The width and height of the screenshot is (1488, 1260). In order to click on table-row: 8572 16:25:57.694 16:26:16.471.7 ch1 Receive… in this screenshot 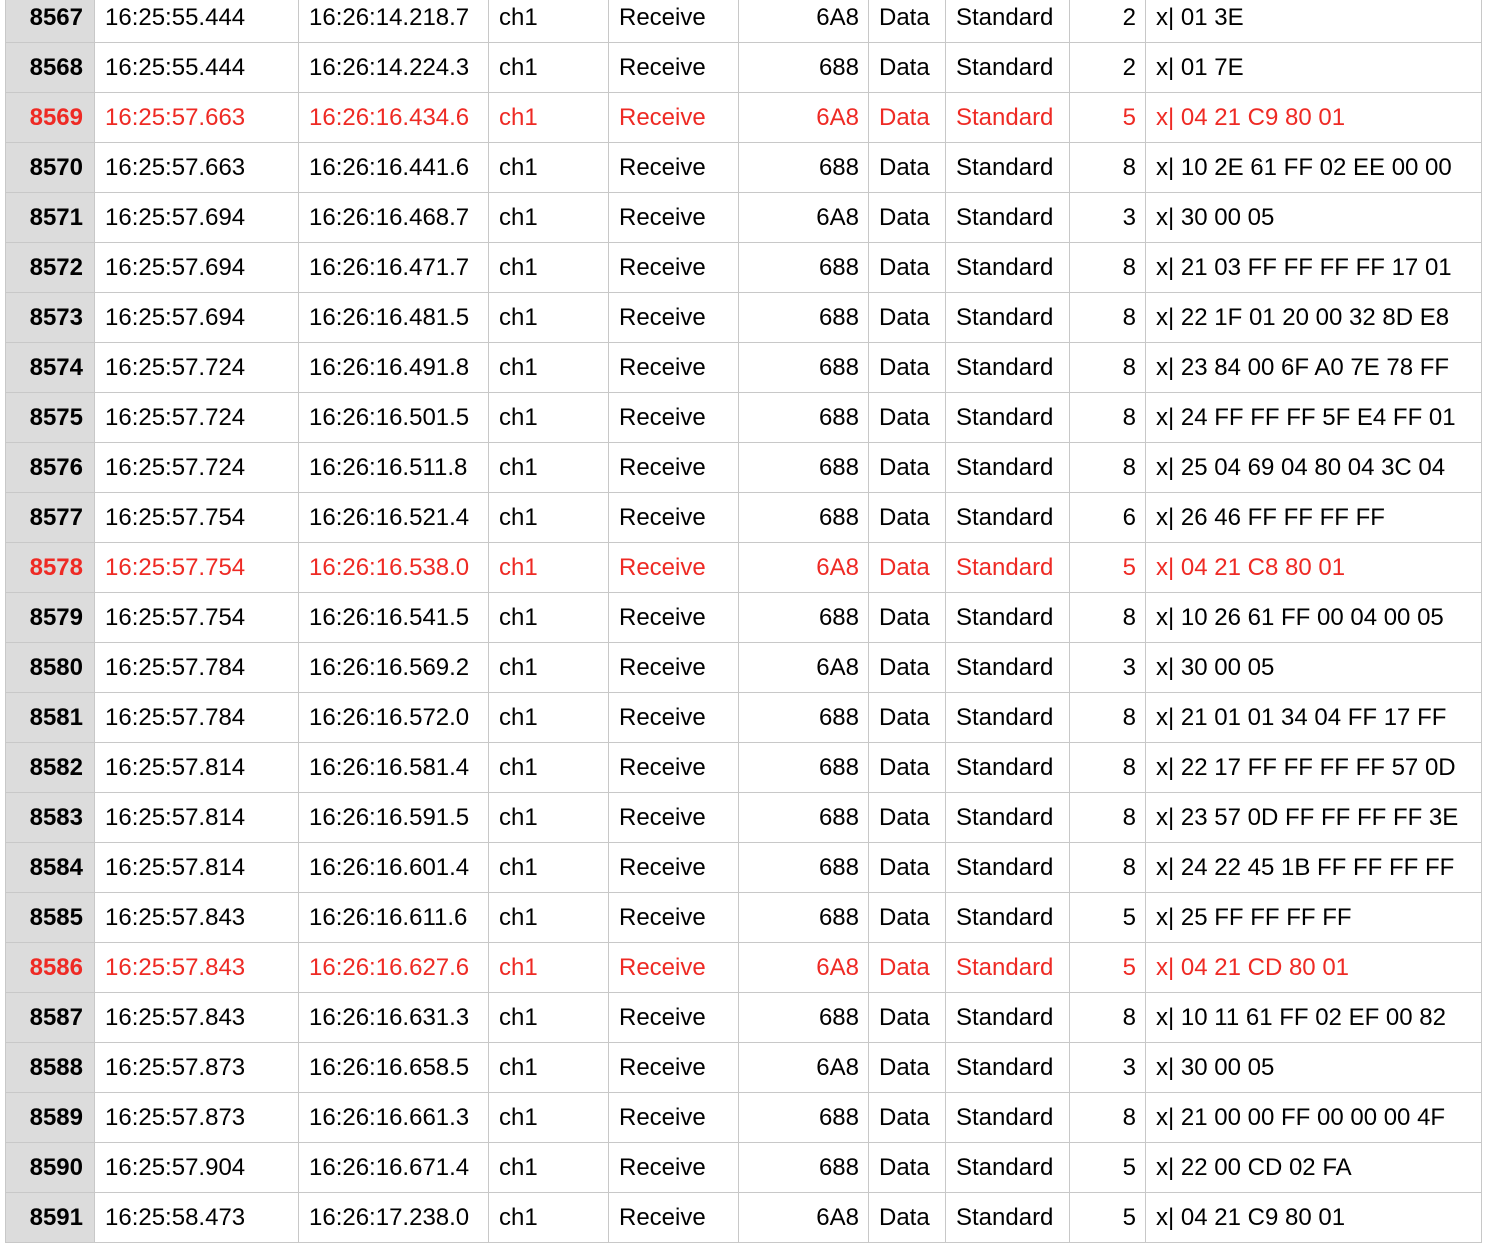, I will do `click(743, 267)`.